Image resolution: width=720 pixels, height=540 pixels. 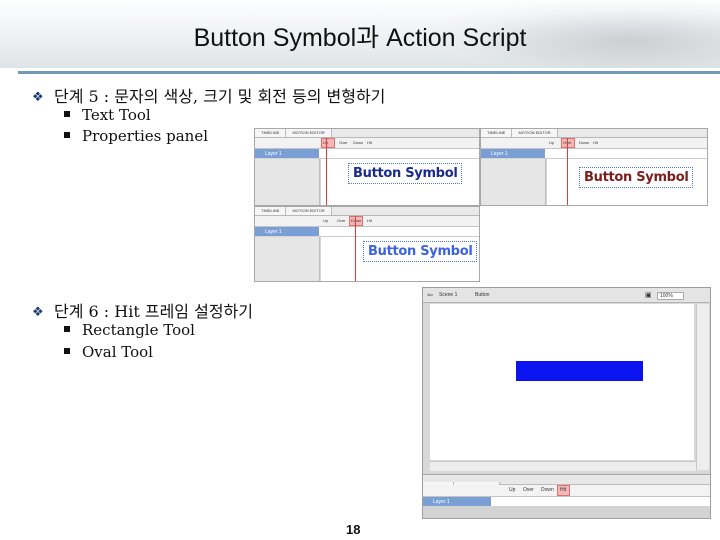 I want to click on edit-scene-icon: ▣, so click(x=648, y=295).